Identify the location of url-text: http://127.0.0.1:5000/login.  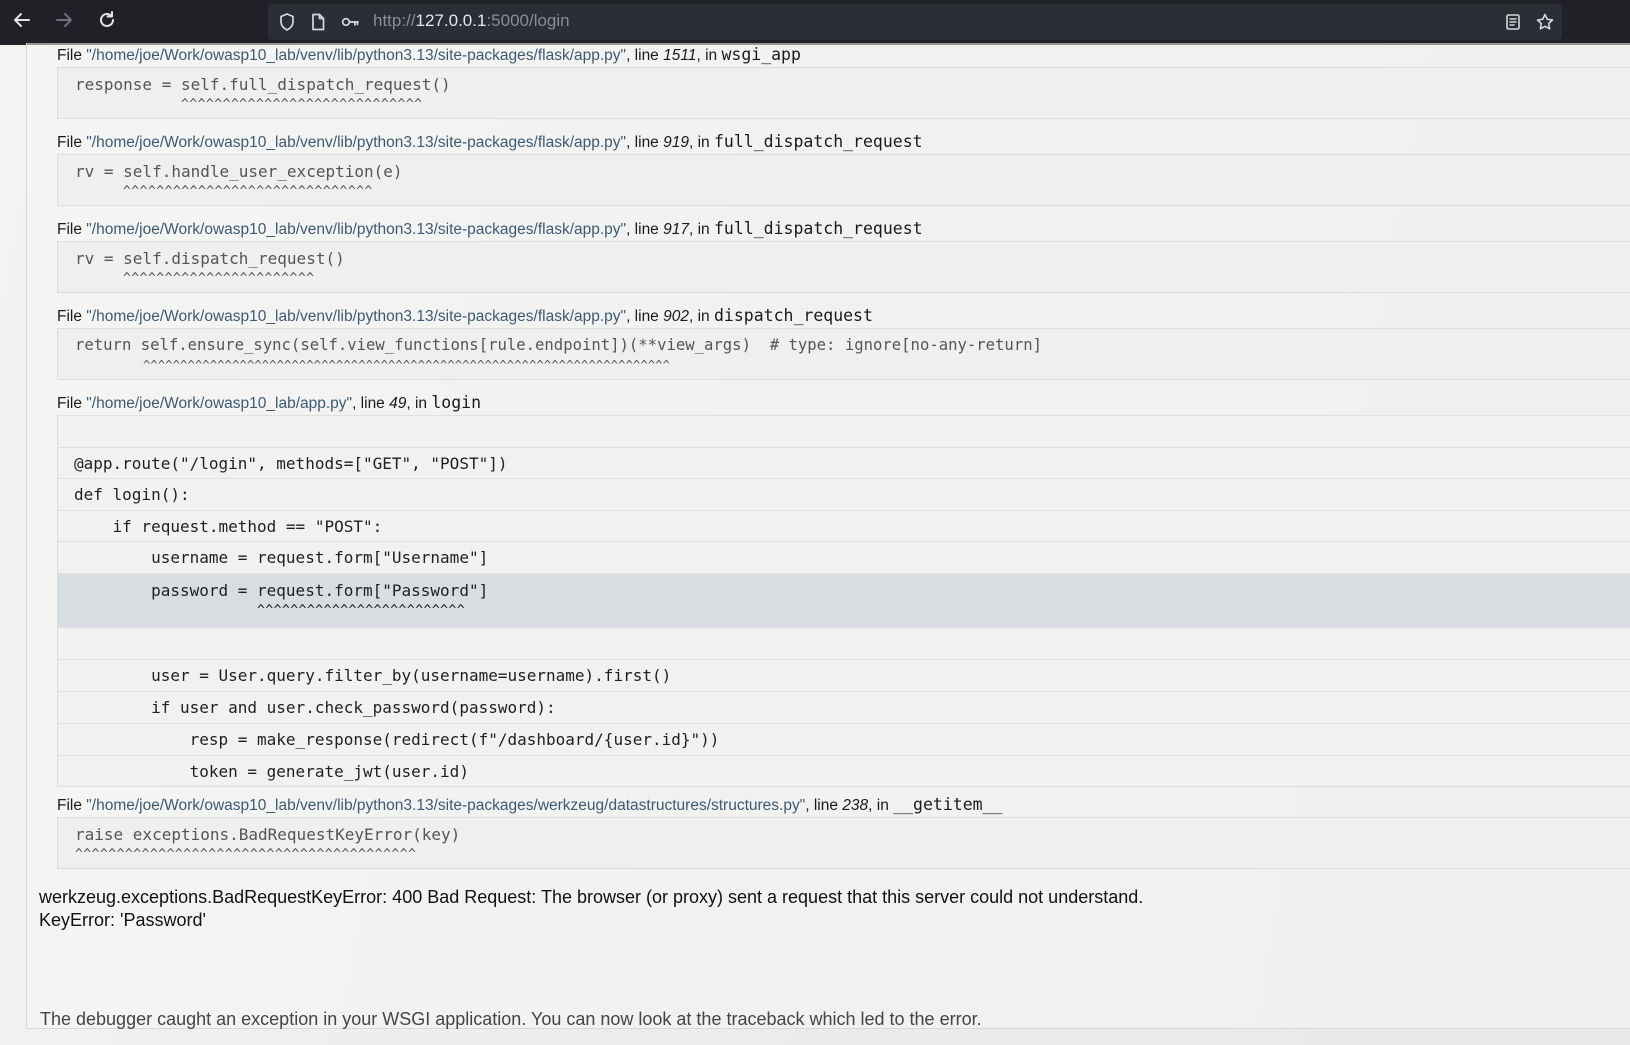
(471, 21).